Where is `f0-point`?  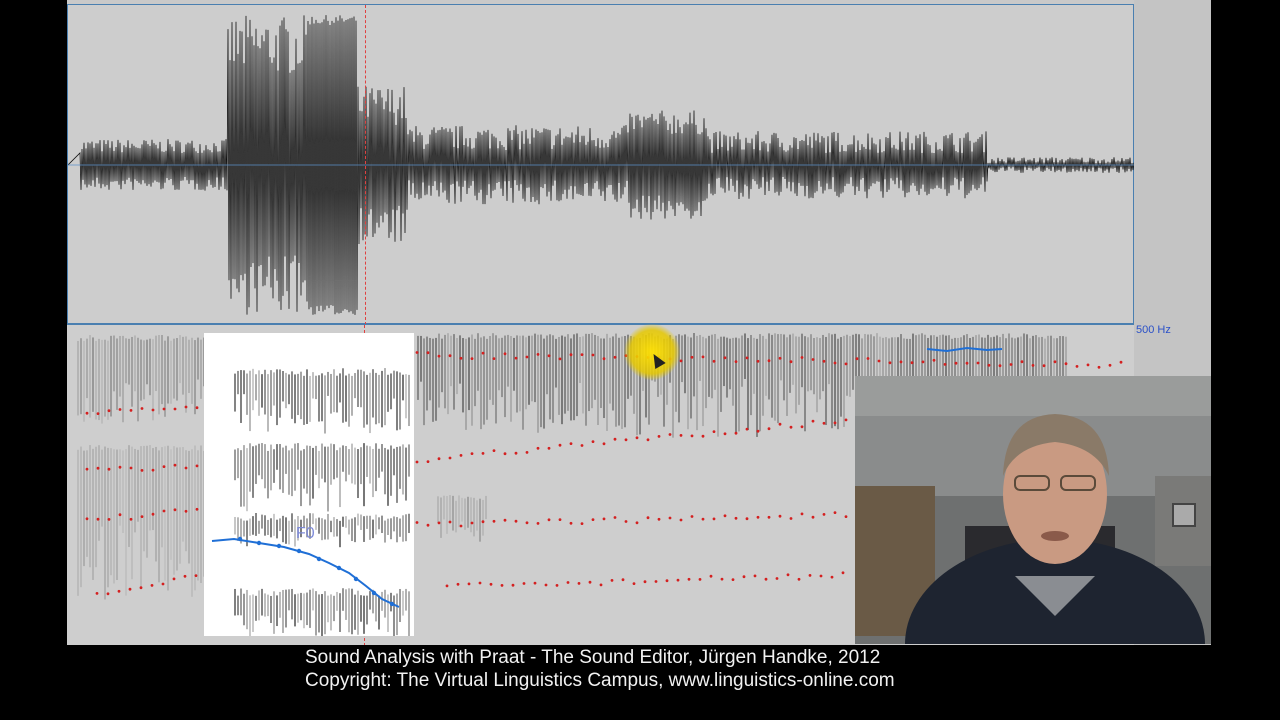
f0-point is located at coordinates (319, 559).